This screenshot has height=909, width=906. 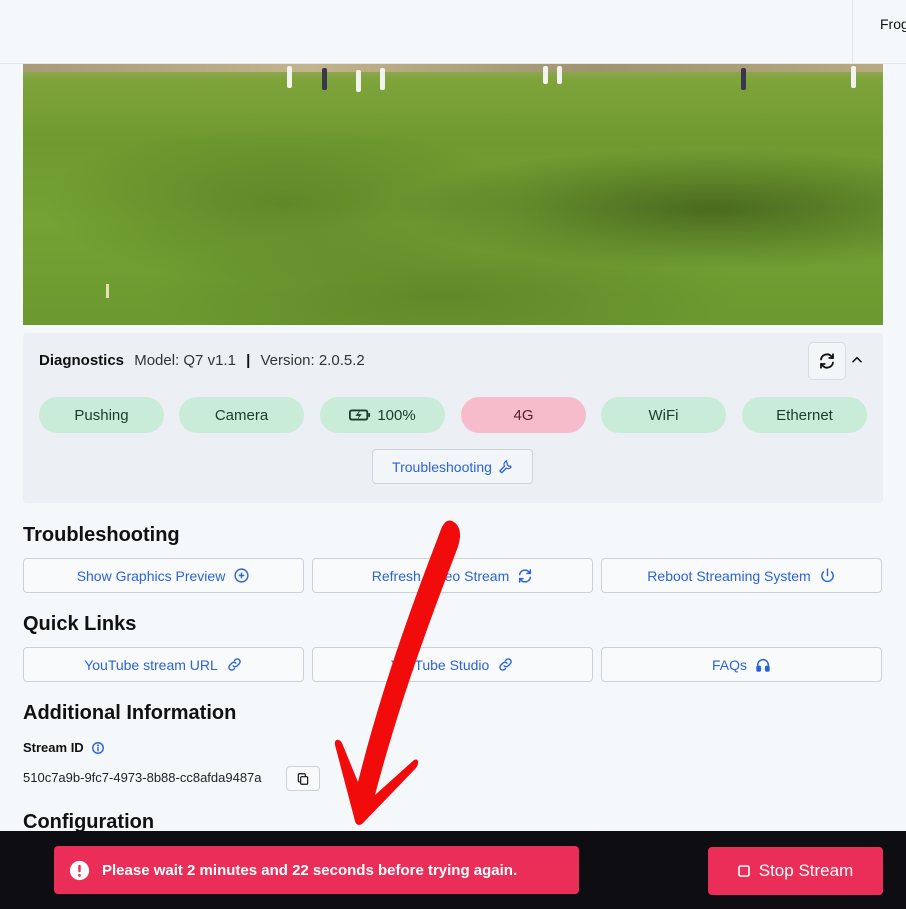 I want to click on refresh-diagnostics-button, so click(x=827, y=361).